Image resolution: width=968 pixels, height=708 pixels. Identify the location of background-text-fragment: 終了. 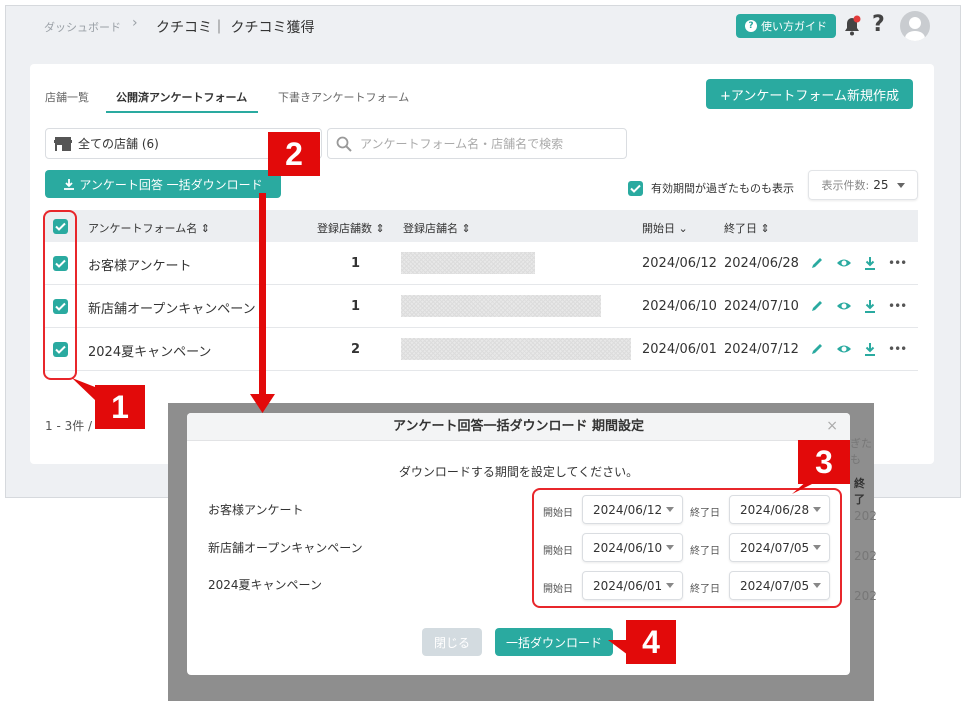
(859, 491).